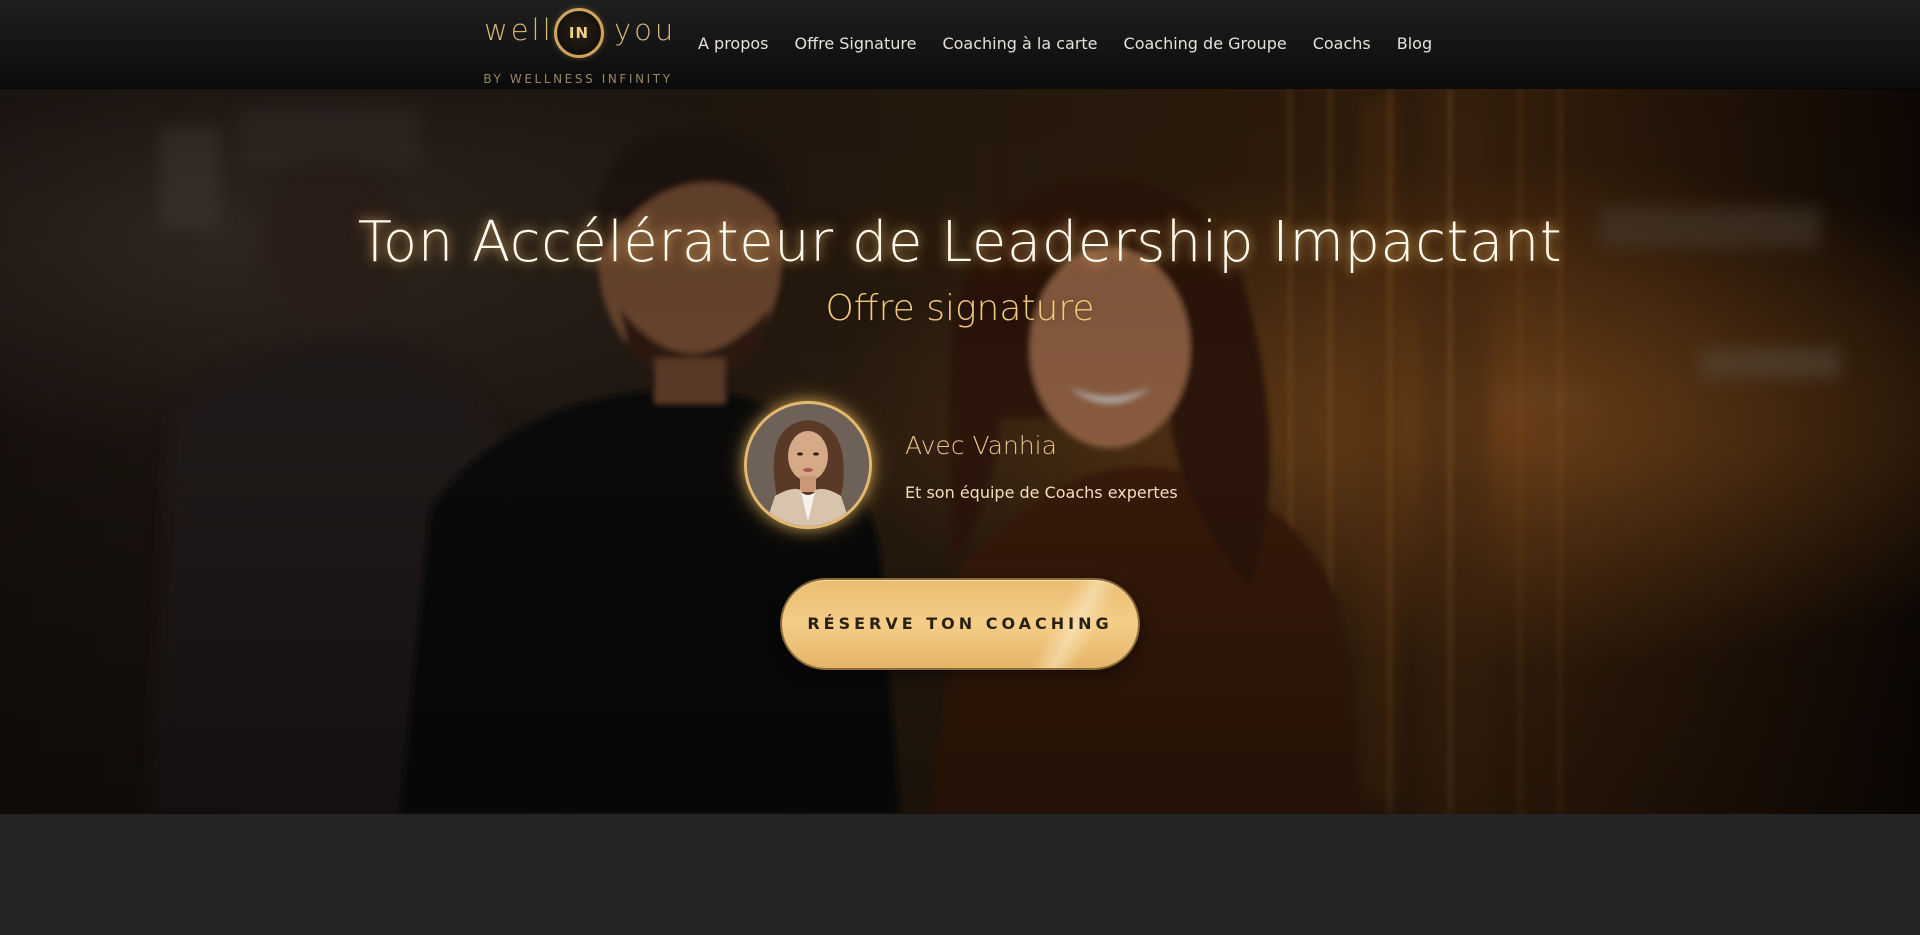  I want to click on logo-word-right: you, so click(645, 30).